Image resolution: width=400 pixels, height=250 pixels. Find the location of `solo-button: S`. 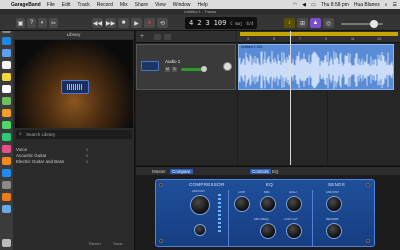

solo-button: S is located at coordinates (174, 69).